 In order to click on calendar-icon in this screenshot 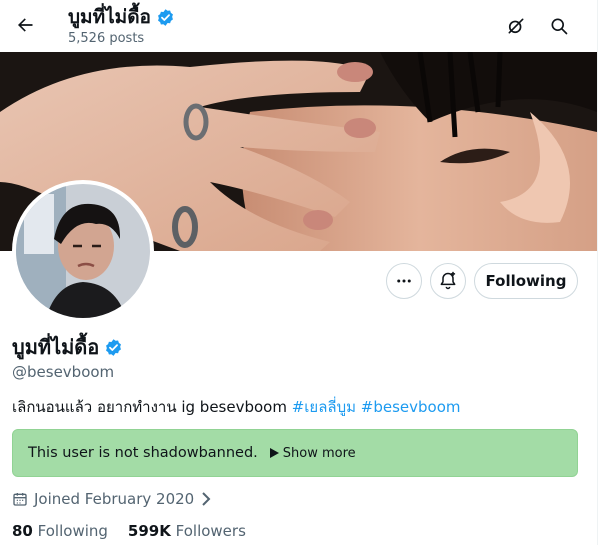, I will do `click(20, 499)`.